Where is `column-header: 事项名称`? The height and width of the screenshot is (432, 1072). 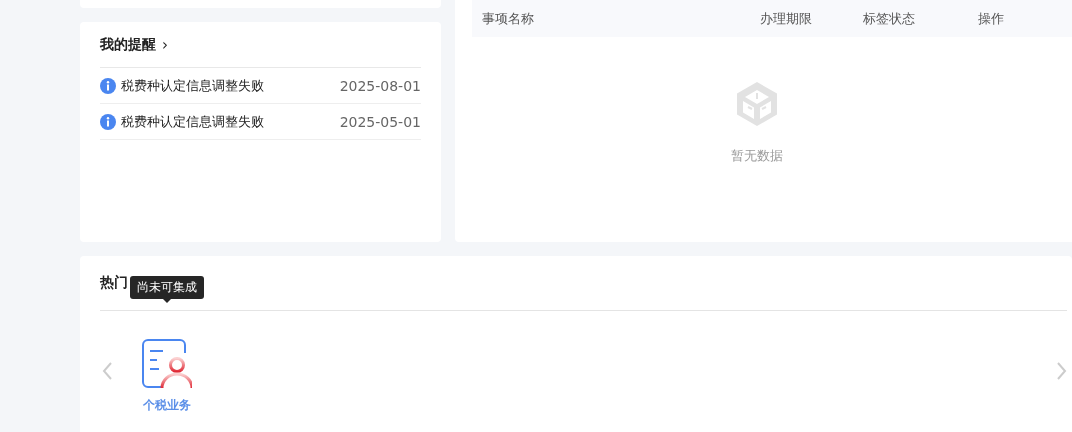
column-header: 事项名称 is located at coordinates (508, 18).